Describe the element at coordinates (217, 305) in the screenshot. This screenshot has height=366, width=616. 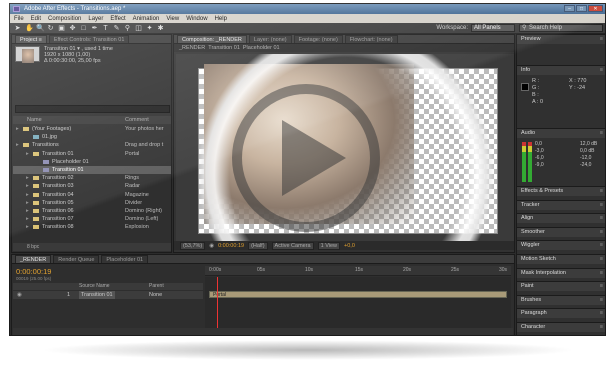
I see `playhead` at that location.